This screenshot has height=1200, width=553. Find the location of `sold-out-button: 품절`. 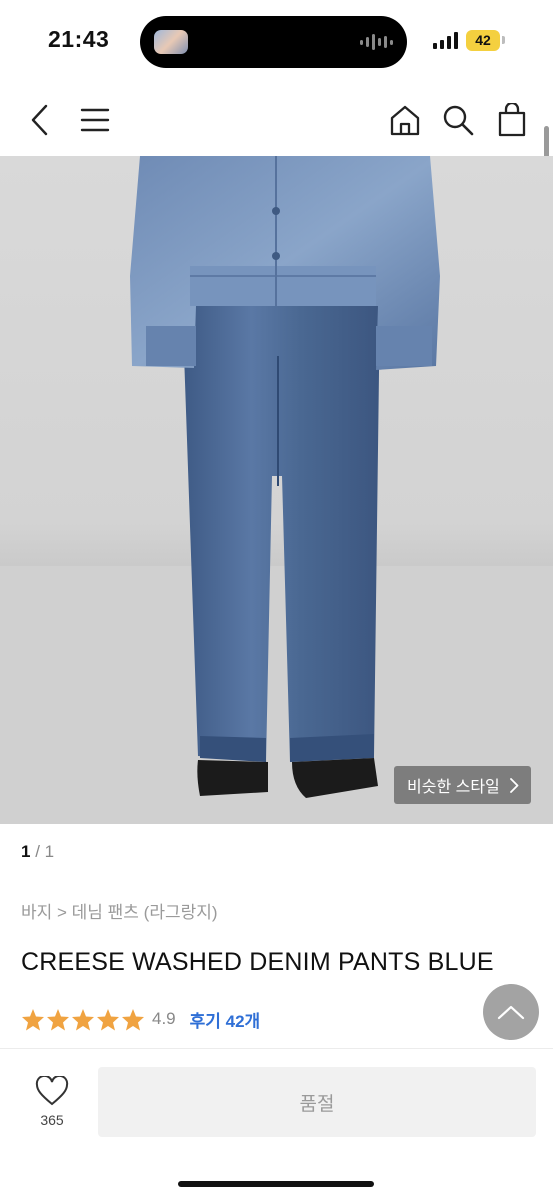

sold-out-button: 품절 is located at coordinates (317, 1102).